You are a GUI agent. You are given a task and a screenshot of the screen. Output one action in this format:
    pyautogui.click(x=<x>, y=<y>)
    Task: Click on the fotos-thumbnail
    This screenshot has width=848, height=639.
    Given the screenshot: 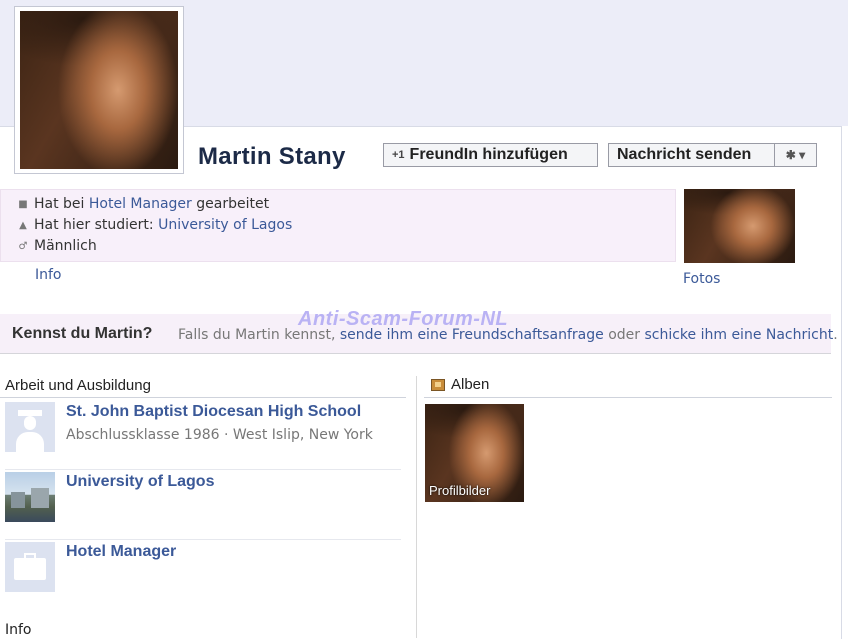 What is the action you would take?
    pyautogui.click(x=739, y=226)
    